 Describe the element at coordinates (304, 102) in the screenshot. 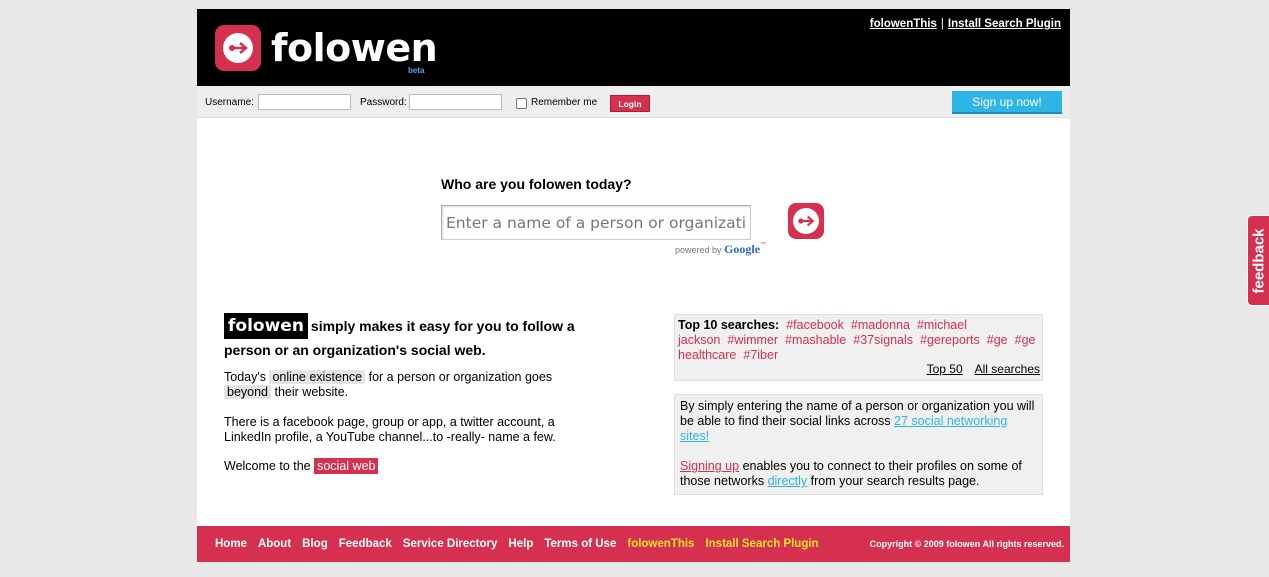

I see `username-field` at that location.